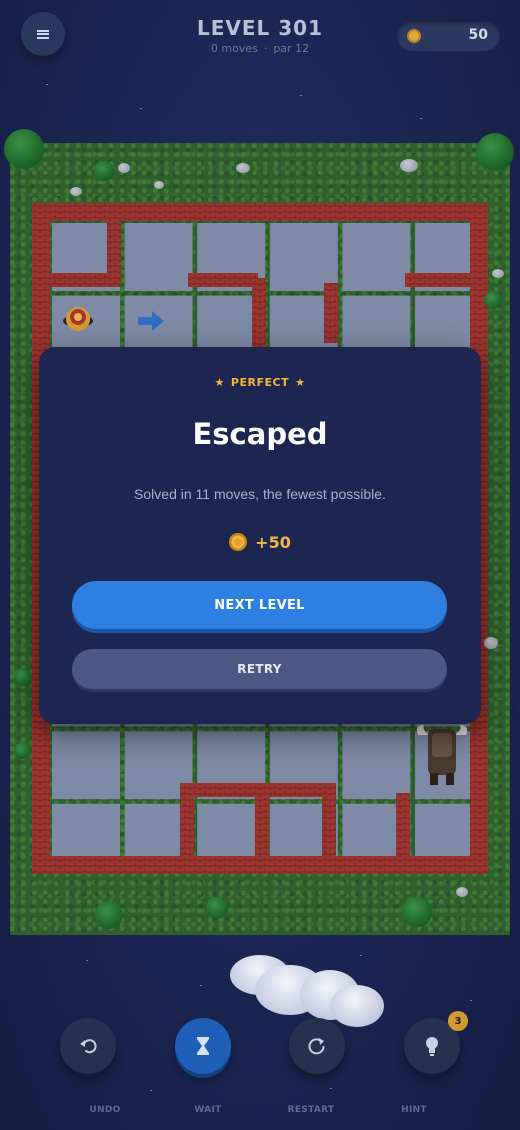 The image size is (520, 1130). What do you see at coordinates (311, 1110) in the screenshot?
I see `restart-label: RESTART` at bounding box center [311, 1110].